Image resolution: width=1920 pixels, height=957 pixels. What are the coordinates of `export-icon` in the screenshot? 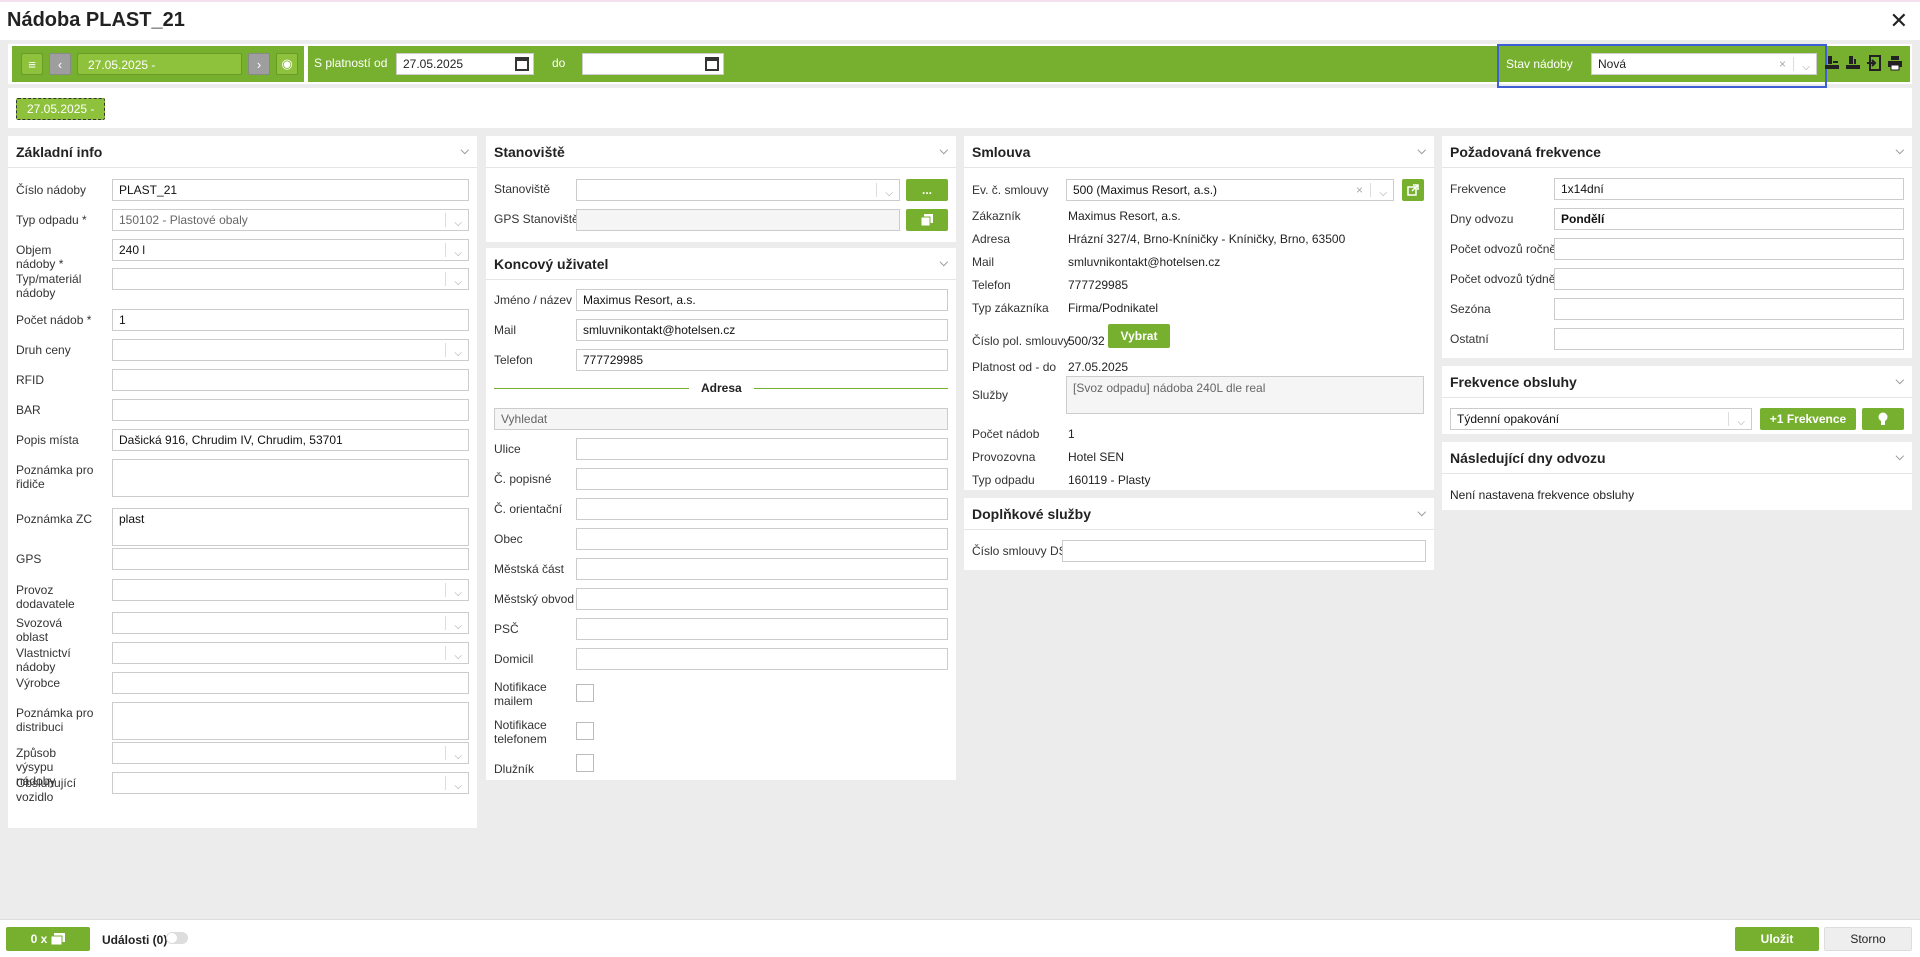 It's located at (1874, 64).